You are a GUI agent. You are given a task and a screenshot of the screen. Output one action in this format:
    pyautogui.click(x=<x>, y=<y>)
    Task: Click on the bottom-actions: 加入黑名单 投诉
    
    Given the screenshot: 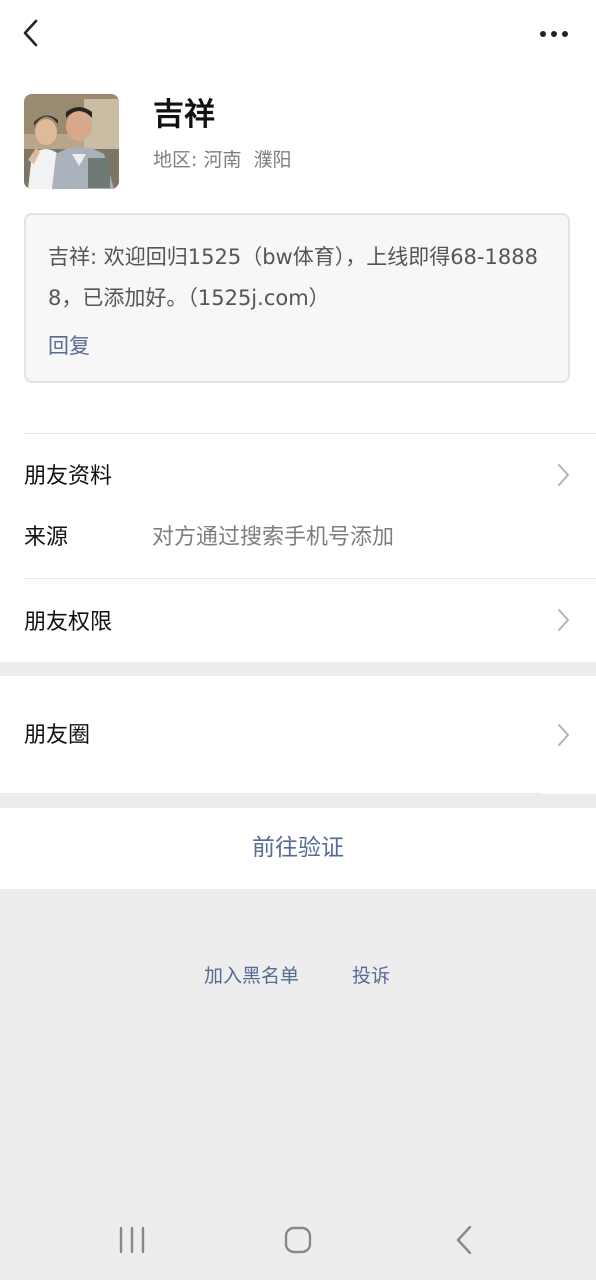 What is the action you would take?
    pyautogui.click(x=298, y=977)
    